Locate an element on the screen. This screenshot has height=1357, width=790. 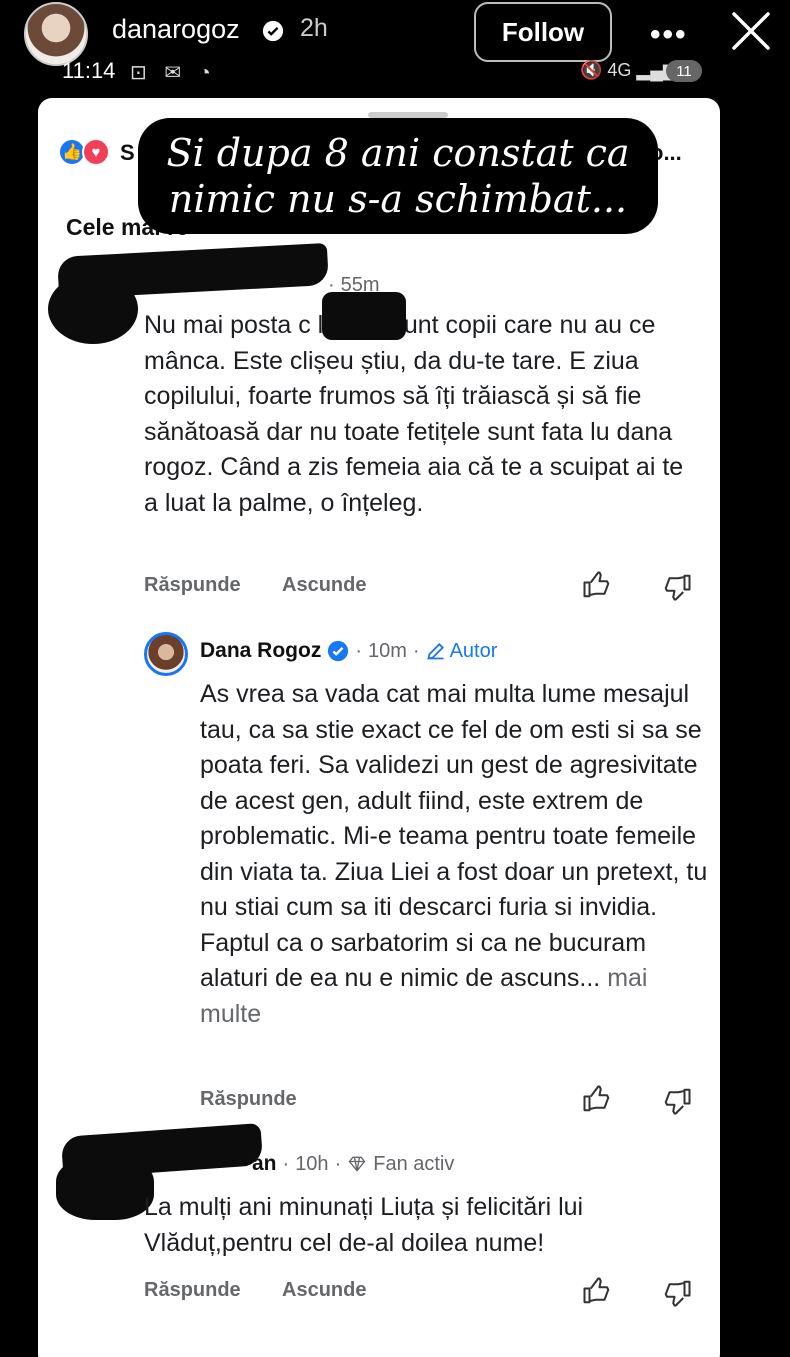
author-label: Autor is located at coordinates (473, 650).